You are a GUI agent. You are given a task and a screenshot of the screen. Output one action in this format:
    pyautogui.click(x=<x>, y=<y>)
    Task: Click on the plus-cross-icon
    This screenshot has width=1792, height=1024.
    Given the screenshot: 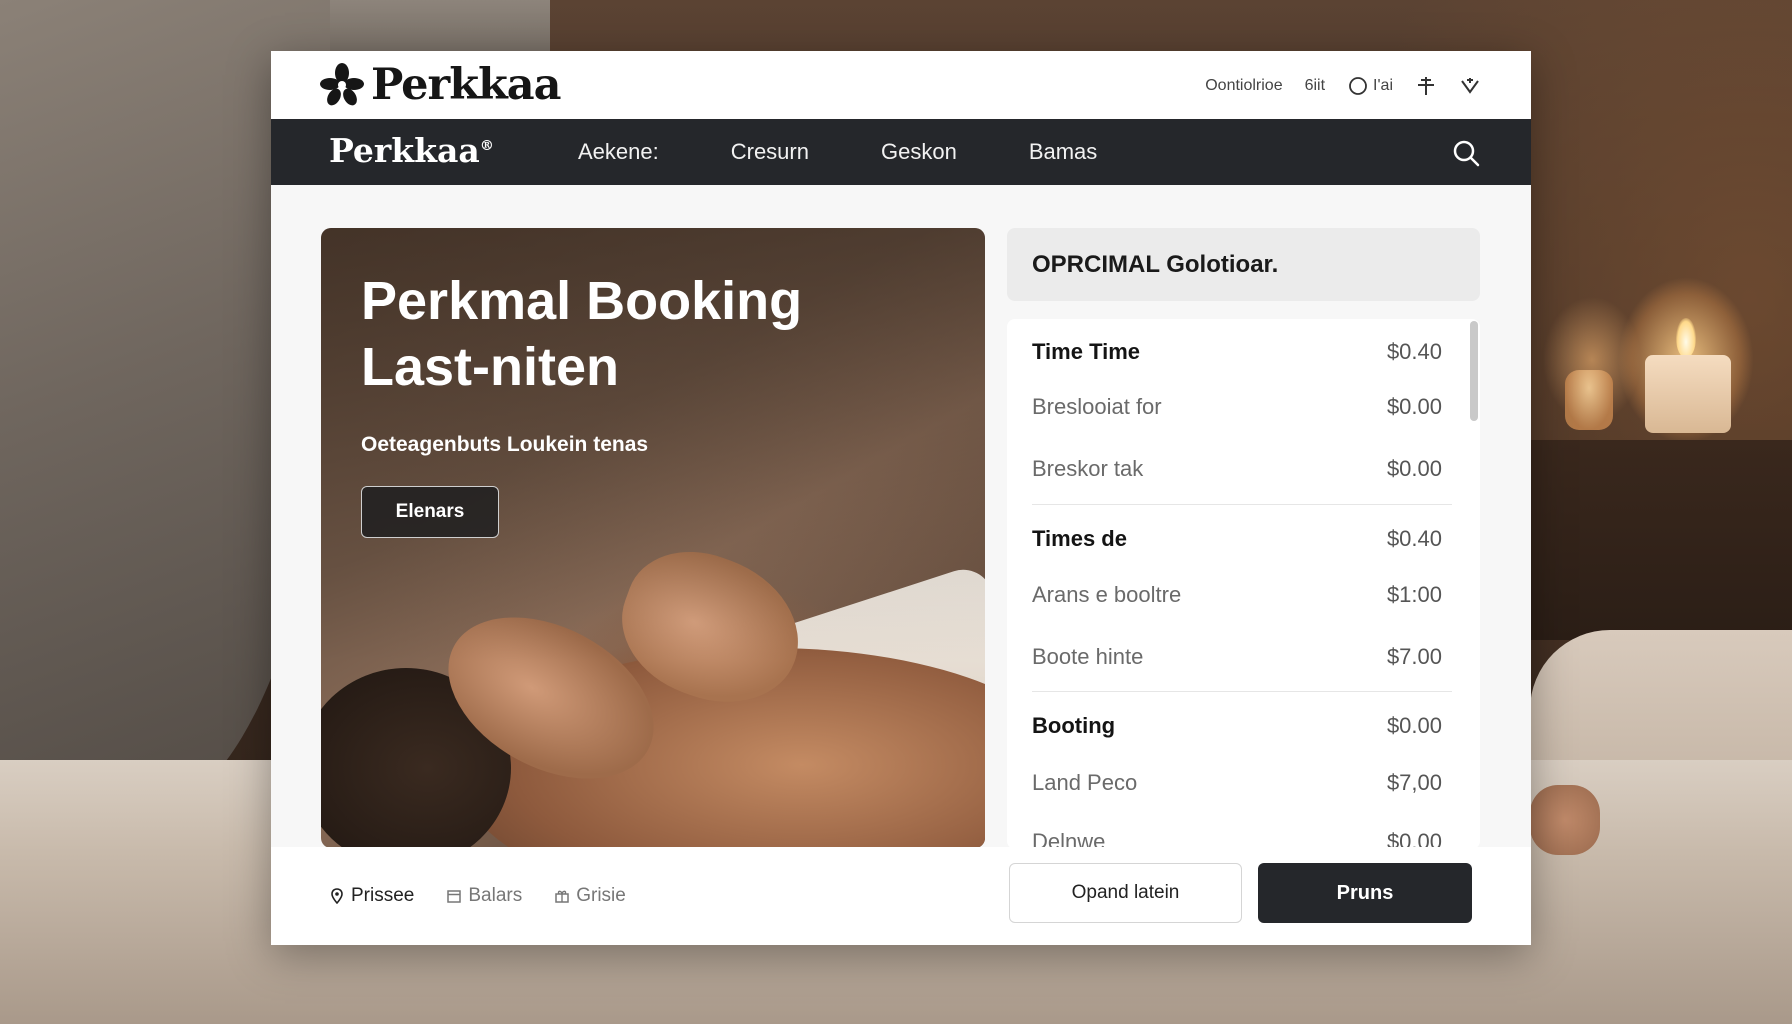 What is the action you would take?
    pyautogui.click(x=1426, y=86)
    